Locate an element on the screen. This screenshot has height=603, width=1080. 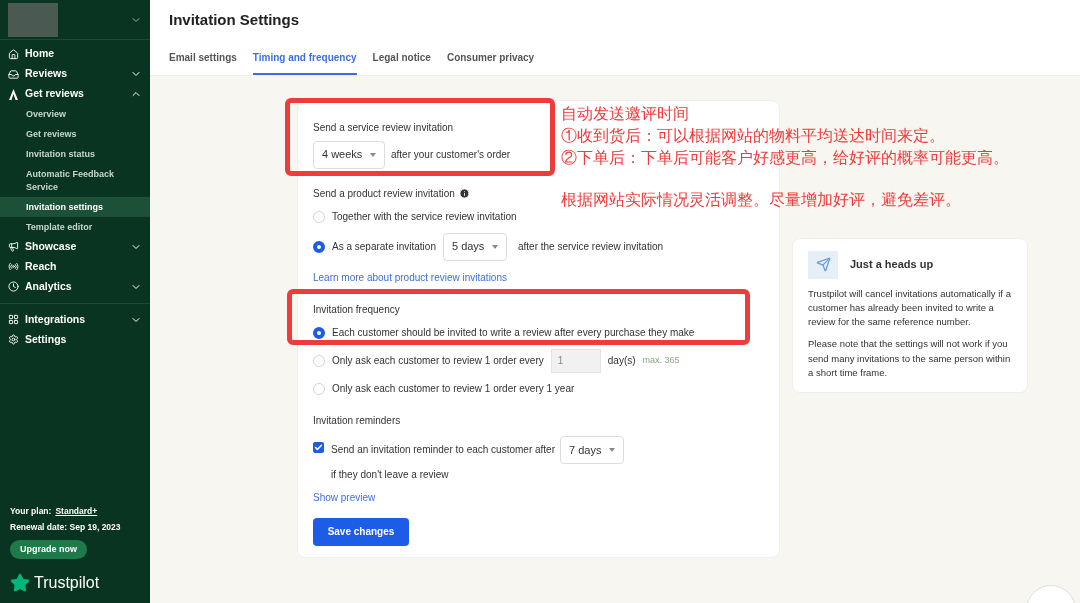
nav-item: Home is located at coordinates (75, 54).